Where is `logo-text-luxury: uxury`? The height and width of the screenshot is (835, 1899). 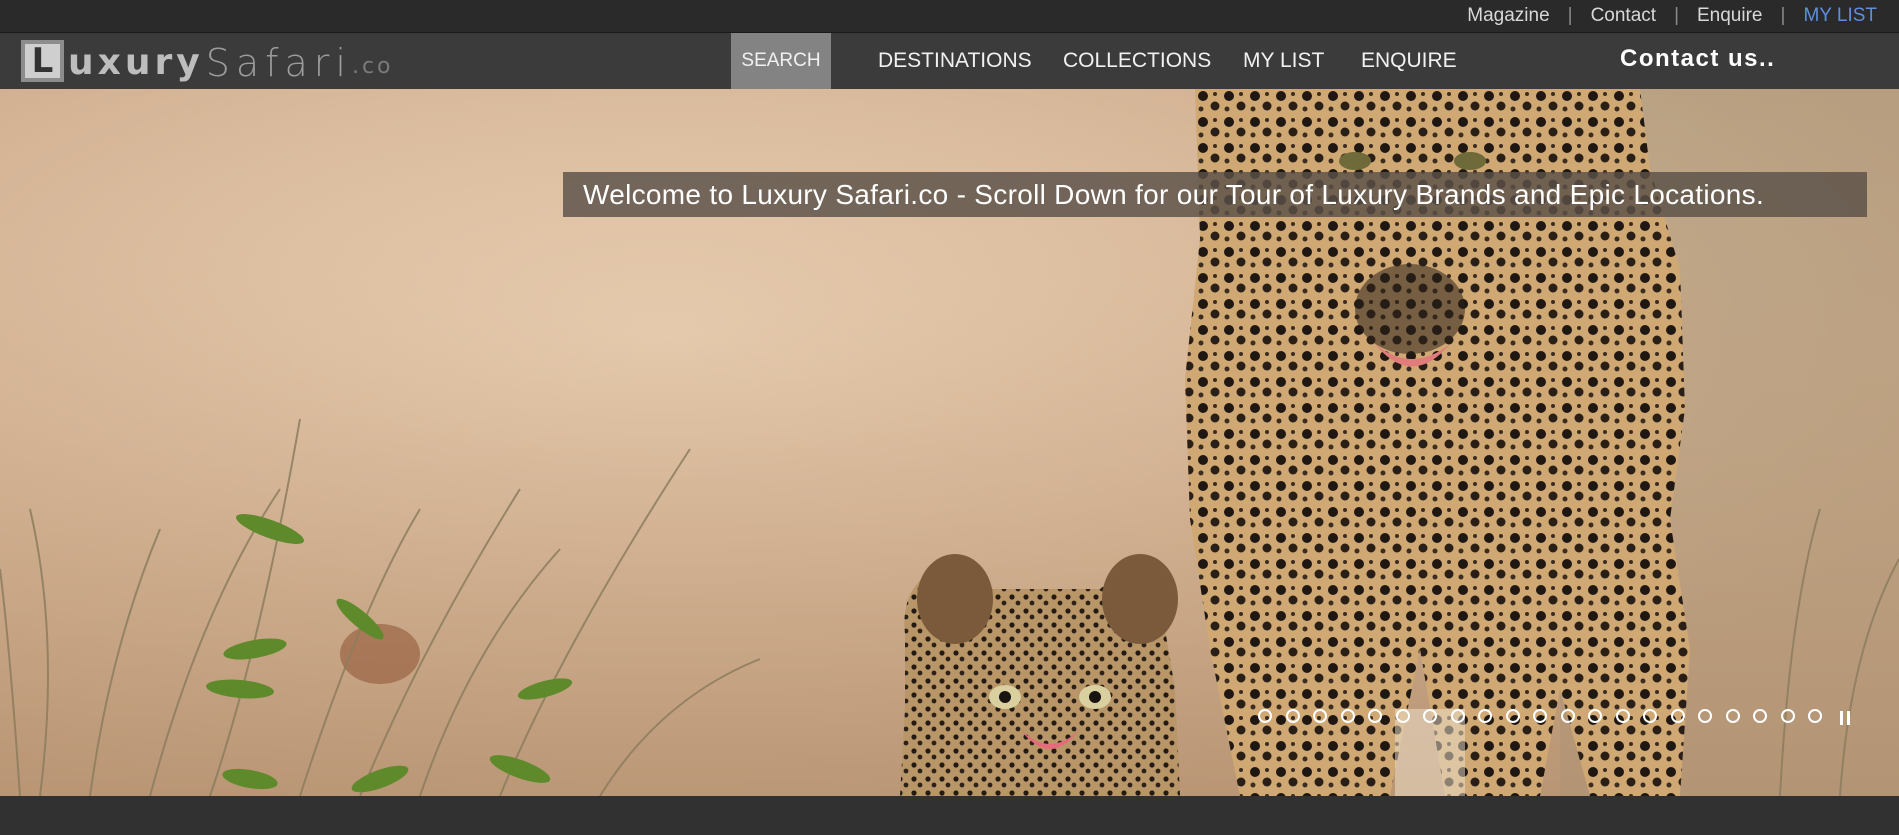 logo-text-luxury: uxury is located at coordinates (136, 62).